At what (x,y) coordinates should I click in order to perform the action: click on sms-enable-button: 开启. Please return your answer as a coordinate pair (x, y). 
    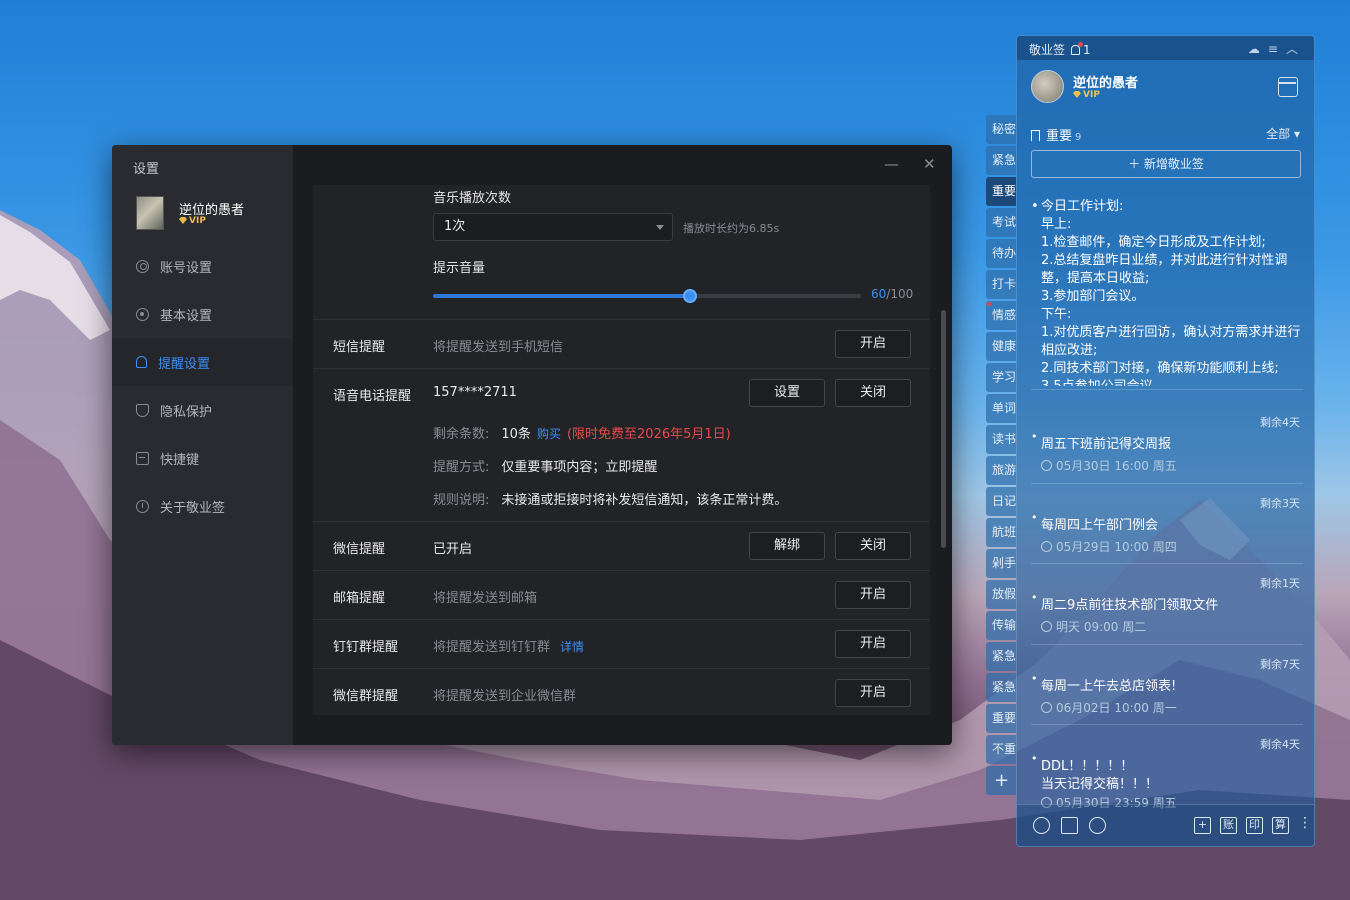
    Looking at the image, I should click on (873, 344).